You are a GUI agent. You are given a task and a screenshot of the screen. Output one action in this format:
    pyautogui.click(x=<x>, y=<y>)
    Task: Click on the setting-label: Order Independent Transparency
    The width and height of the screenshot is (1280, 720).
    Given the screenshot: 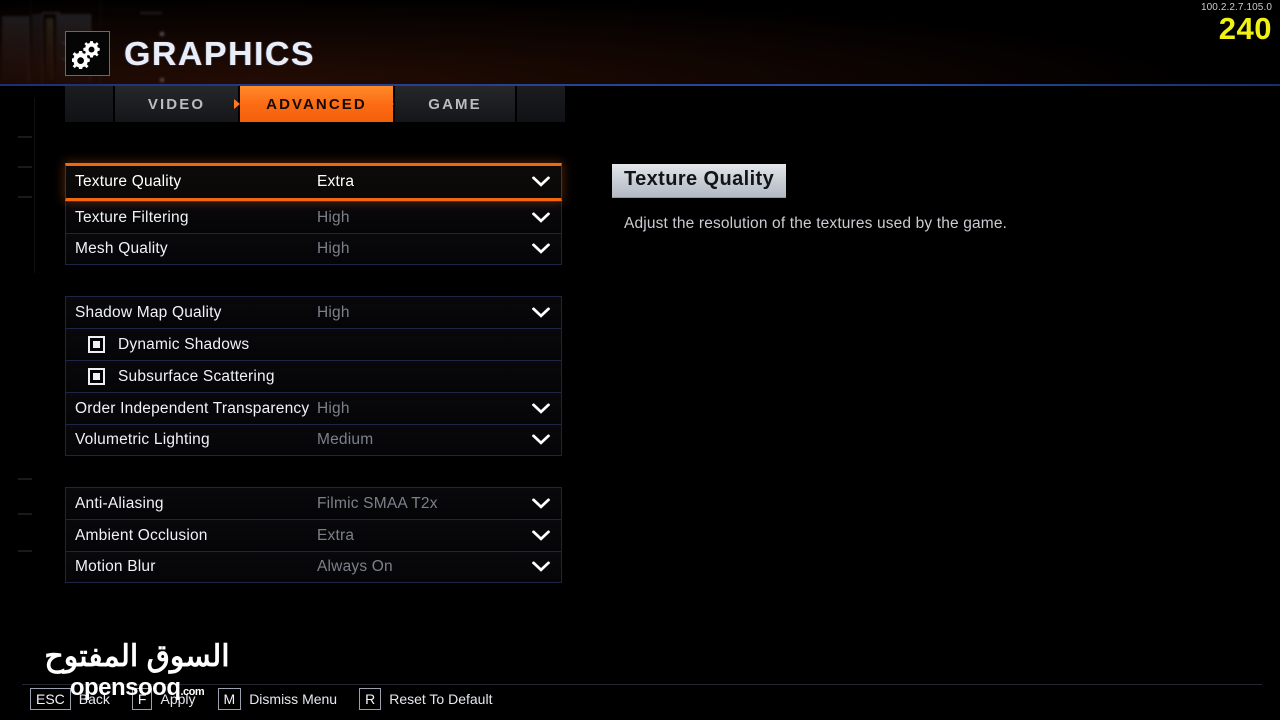 What is the action you would take?
    pyautogui.click(x=192, y=408)
    